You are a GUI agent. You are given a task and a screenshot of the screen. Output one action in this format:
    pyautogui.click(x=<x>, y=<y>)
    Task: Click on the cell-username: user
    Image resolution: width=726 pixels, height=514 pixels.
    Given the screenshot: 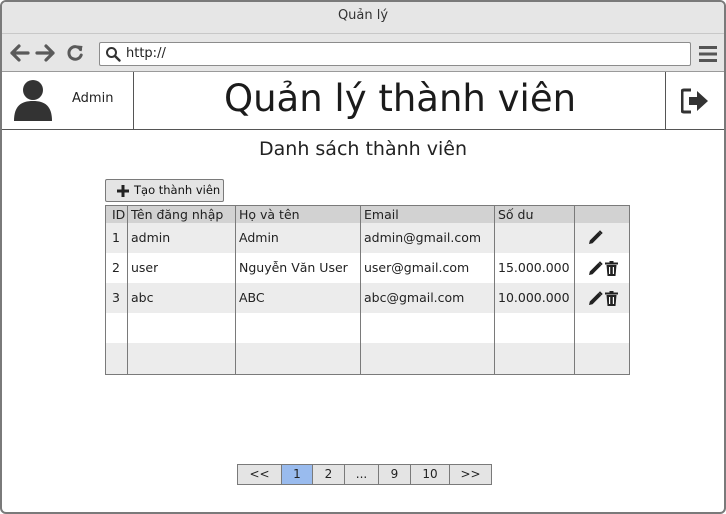 What is the action you would take?
    pyautogui.click(x=145, y=267)
    